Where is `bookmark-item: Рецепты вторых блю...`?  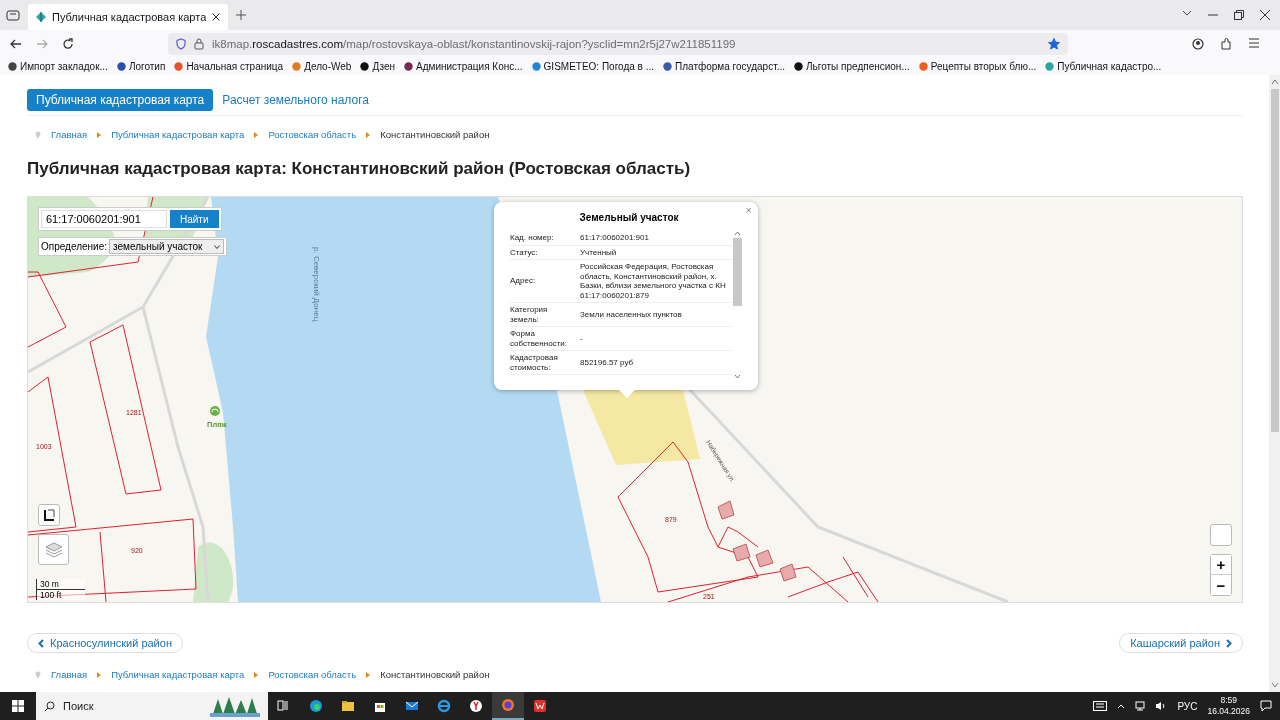 bookmark-item: Рецепты вторых блю... is located at coordinates (977, 66).